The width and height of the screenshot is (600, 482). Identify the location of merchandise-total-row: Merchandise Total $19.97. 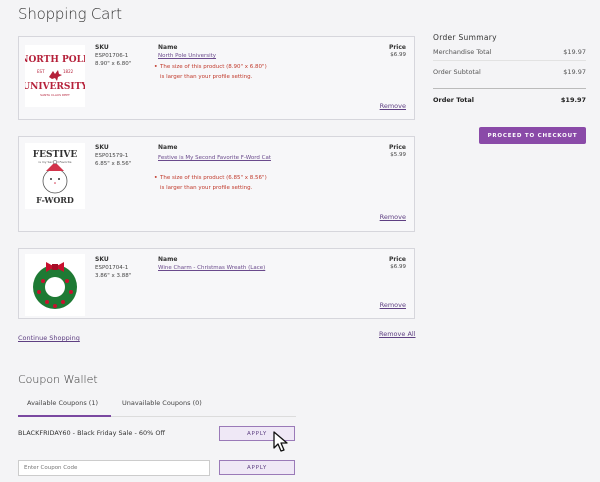
(509, 52).